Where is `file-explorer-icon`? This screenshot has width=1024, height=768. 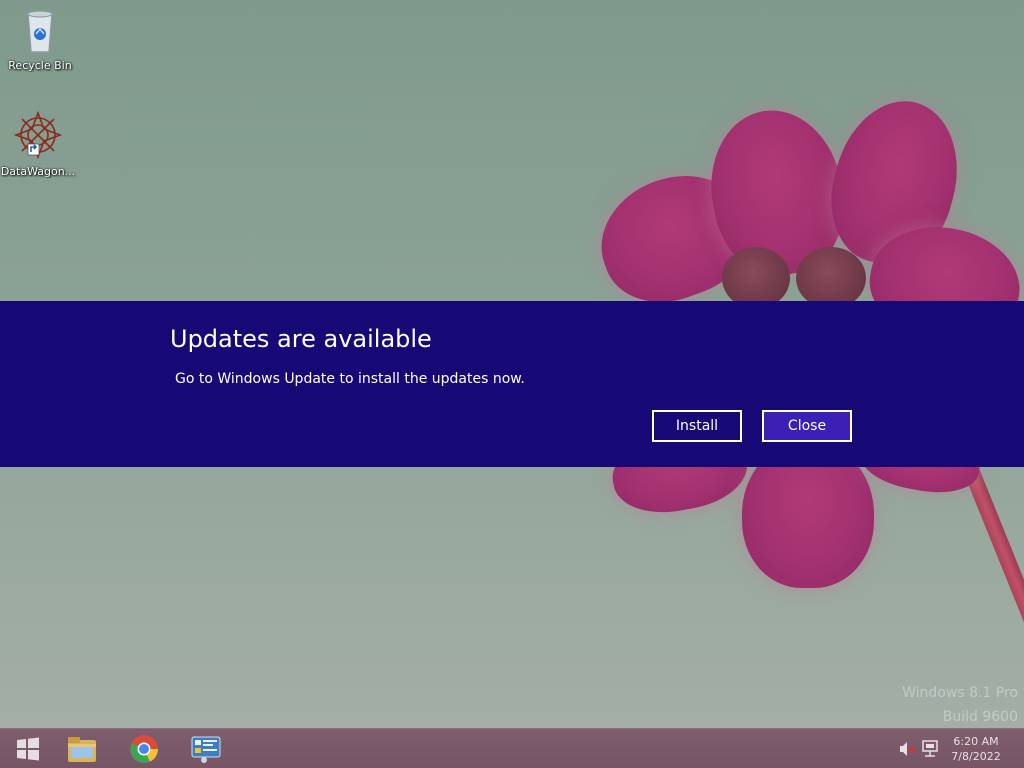
file-explorer-icon is located at coordinates (82, 749).